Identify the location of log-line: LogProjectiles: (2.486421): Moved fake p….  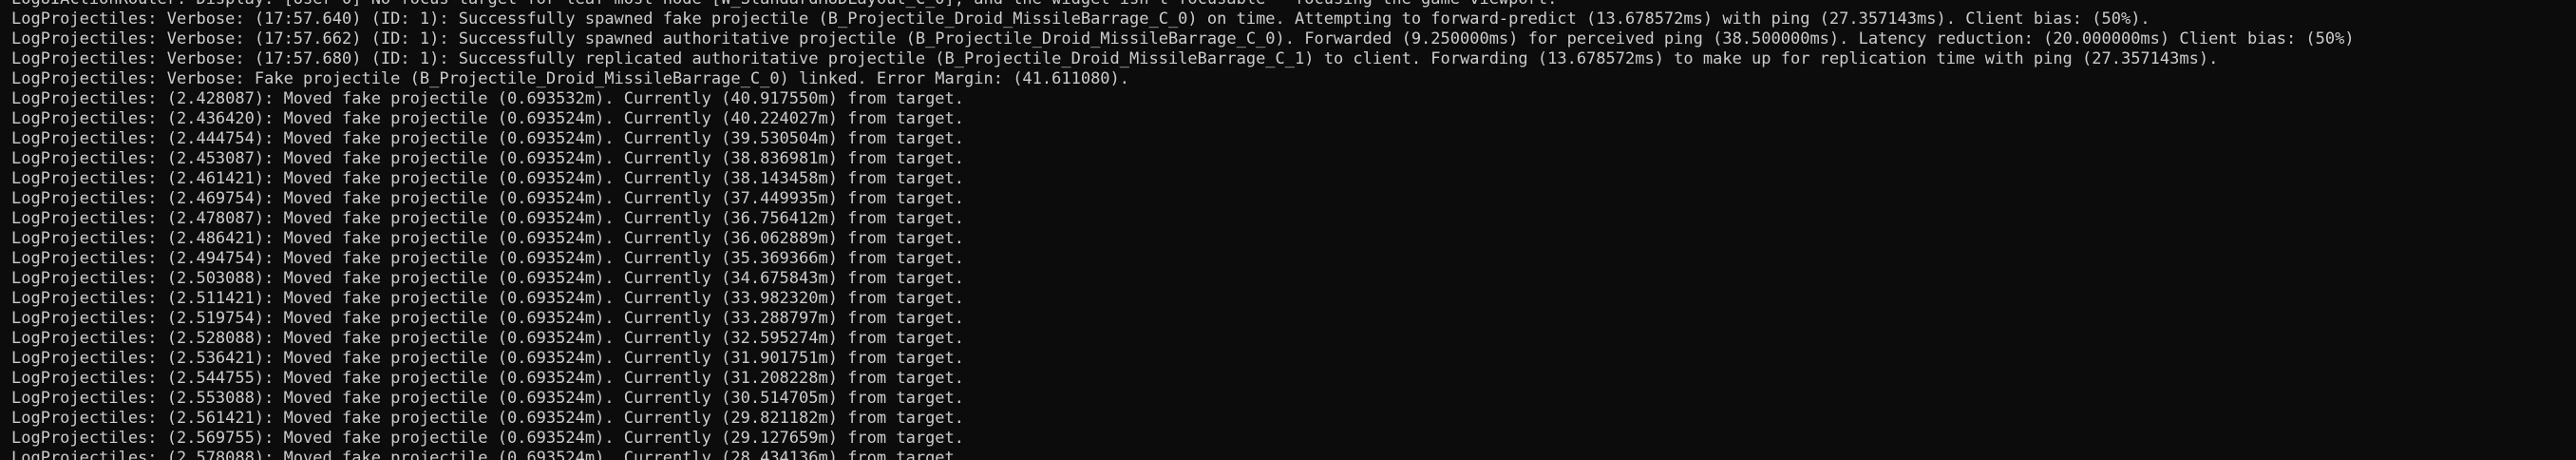
(488, 238).